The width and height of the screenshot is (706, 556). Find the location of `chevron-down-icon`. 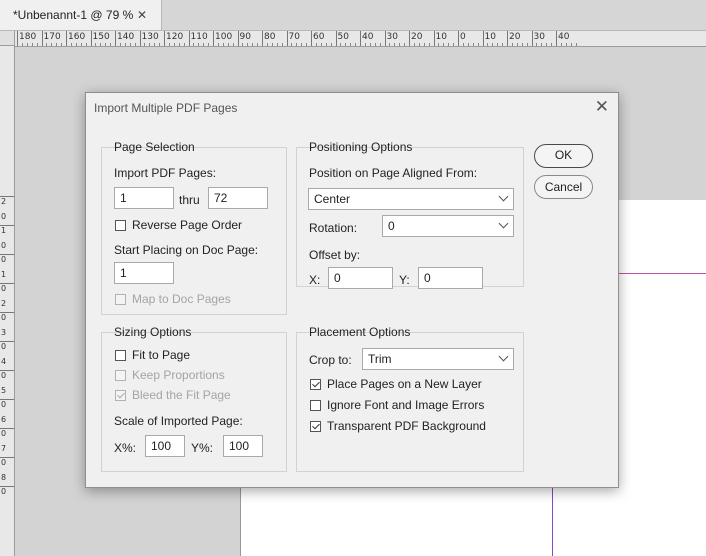

chevron-down-icon is located at coordinates (503, 196).